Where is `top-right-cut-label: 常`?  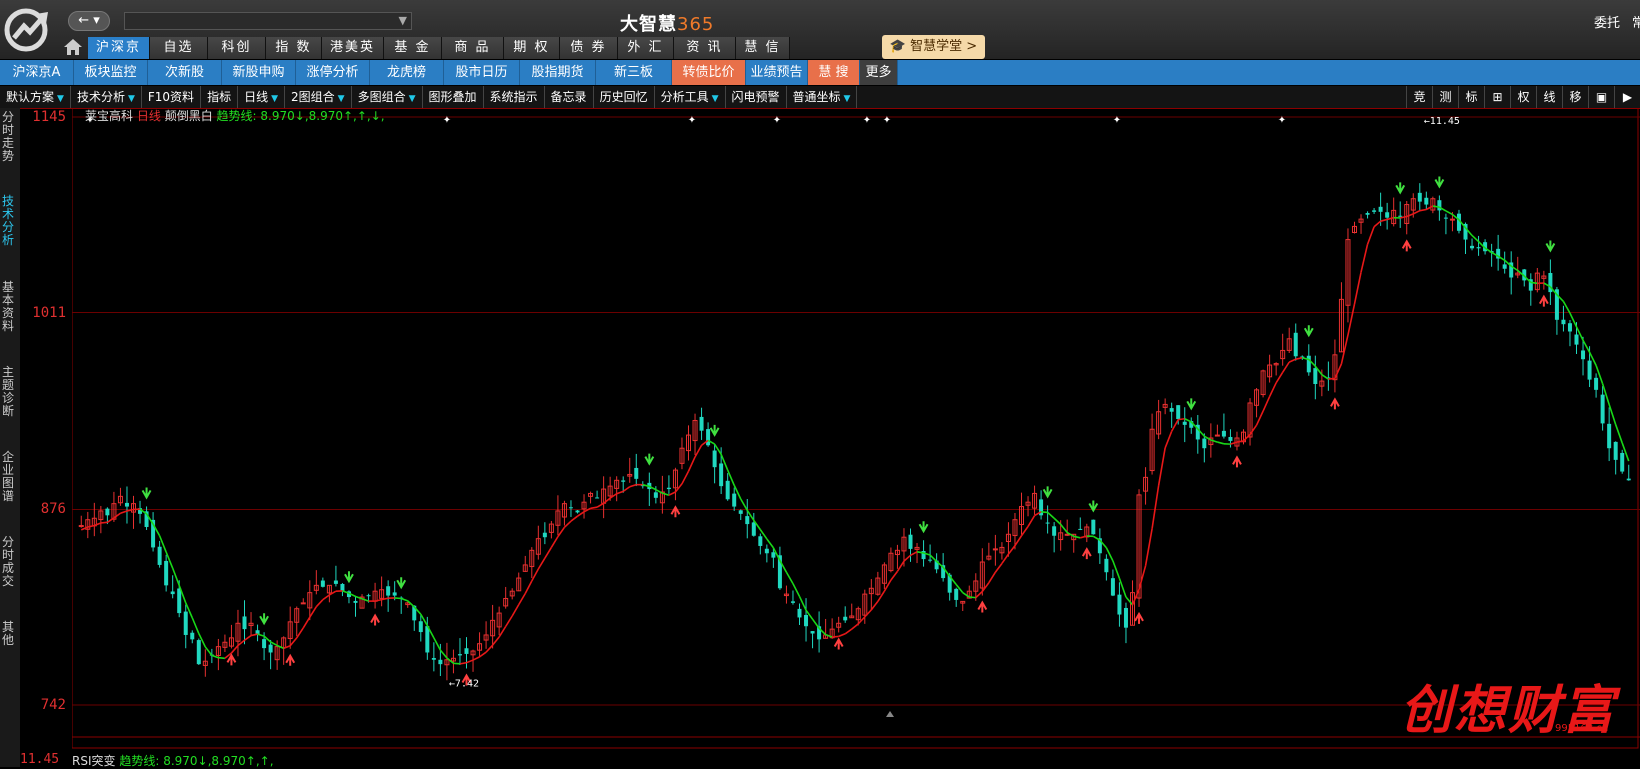
top-right-cut-label: 常 is located at coordinates (1636, 21).